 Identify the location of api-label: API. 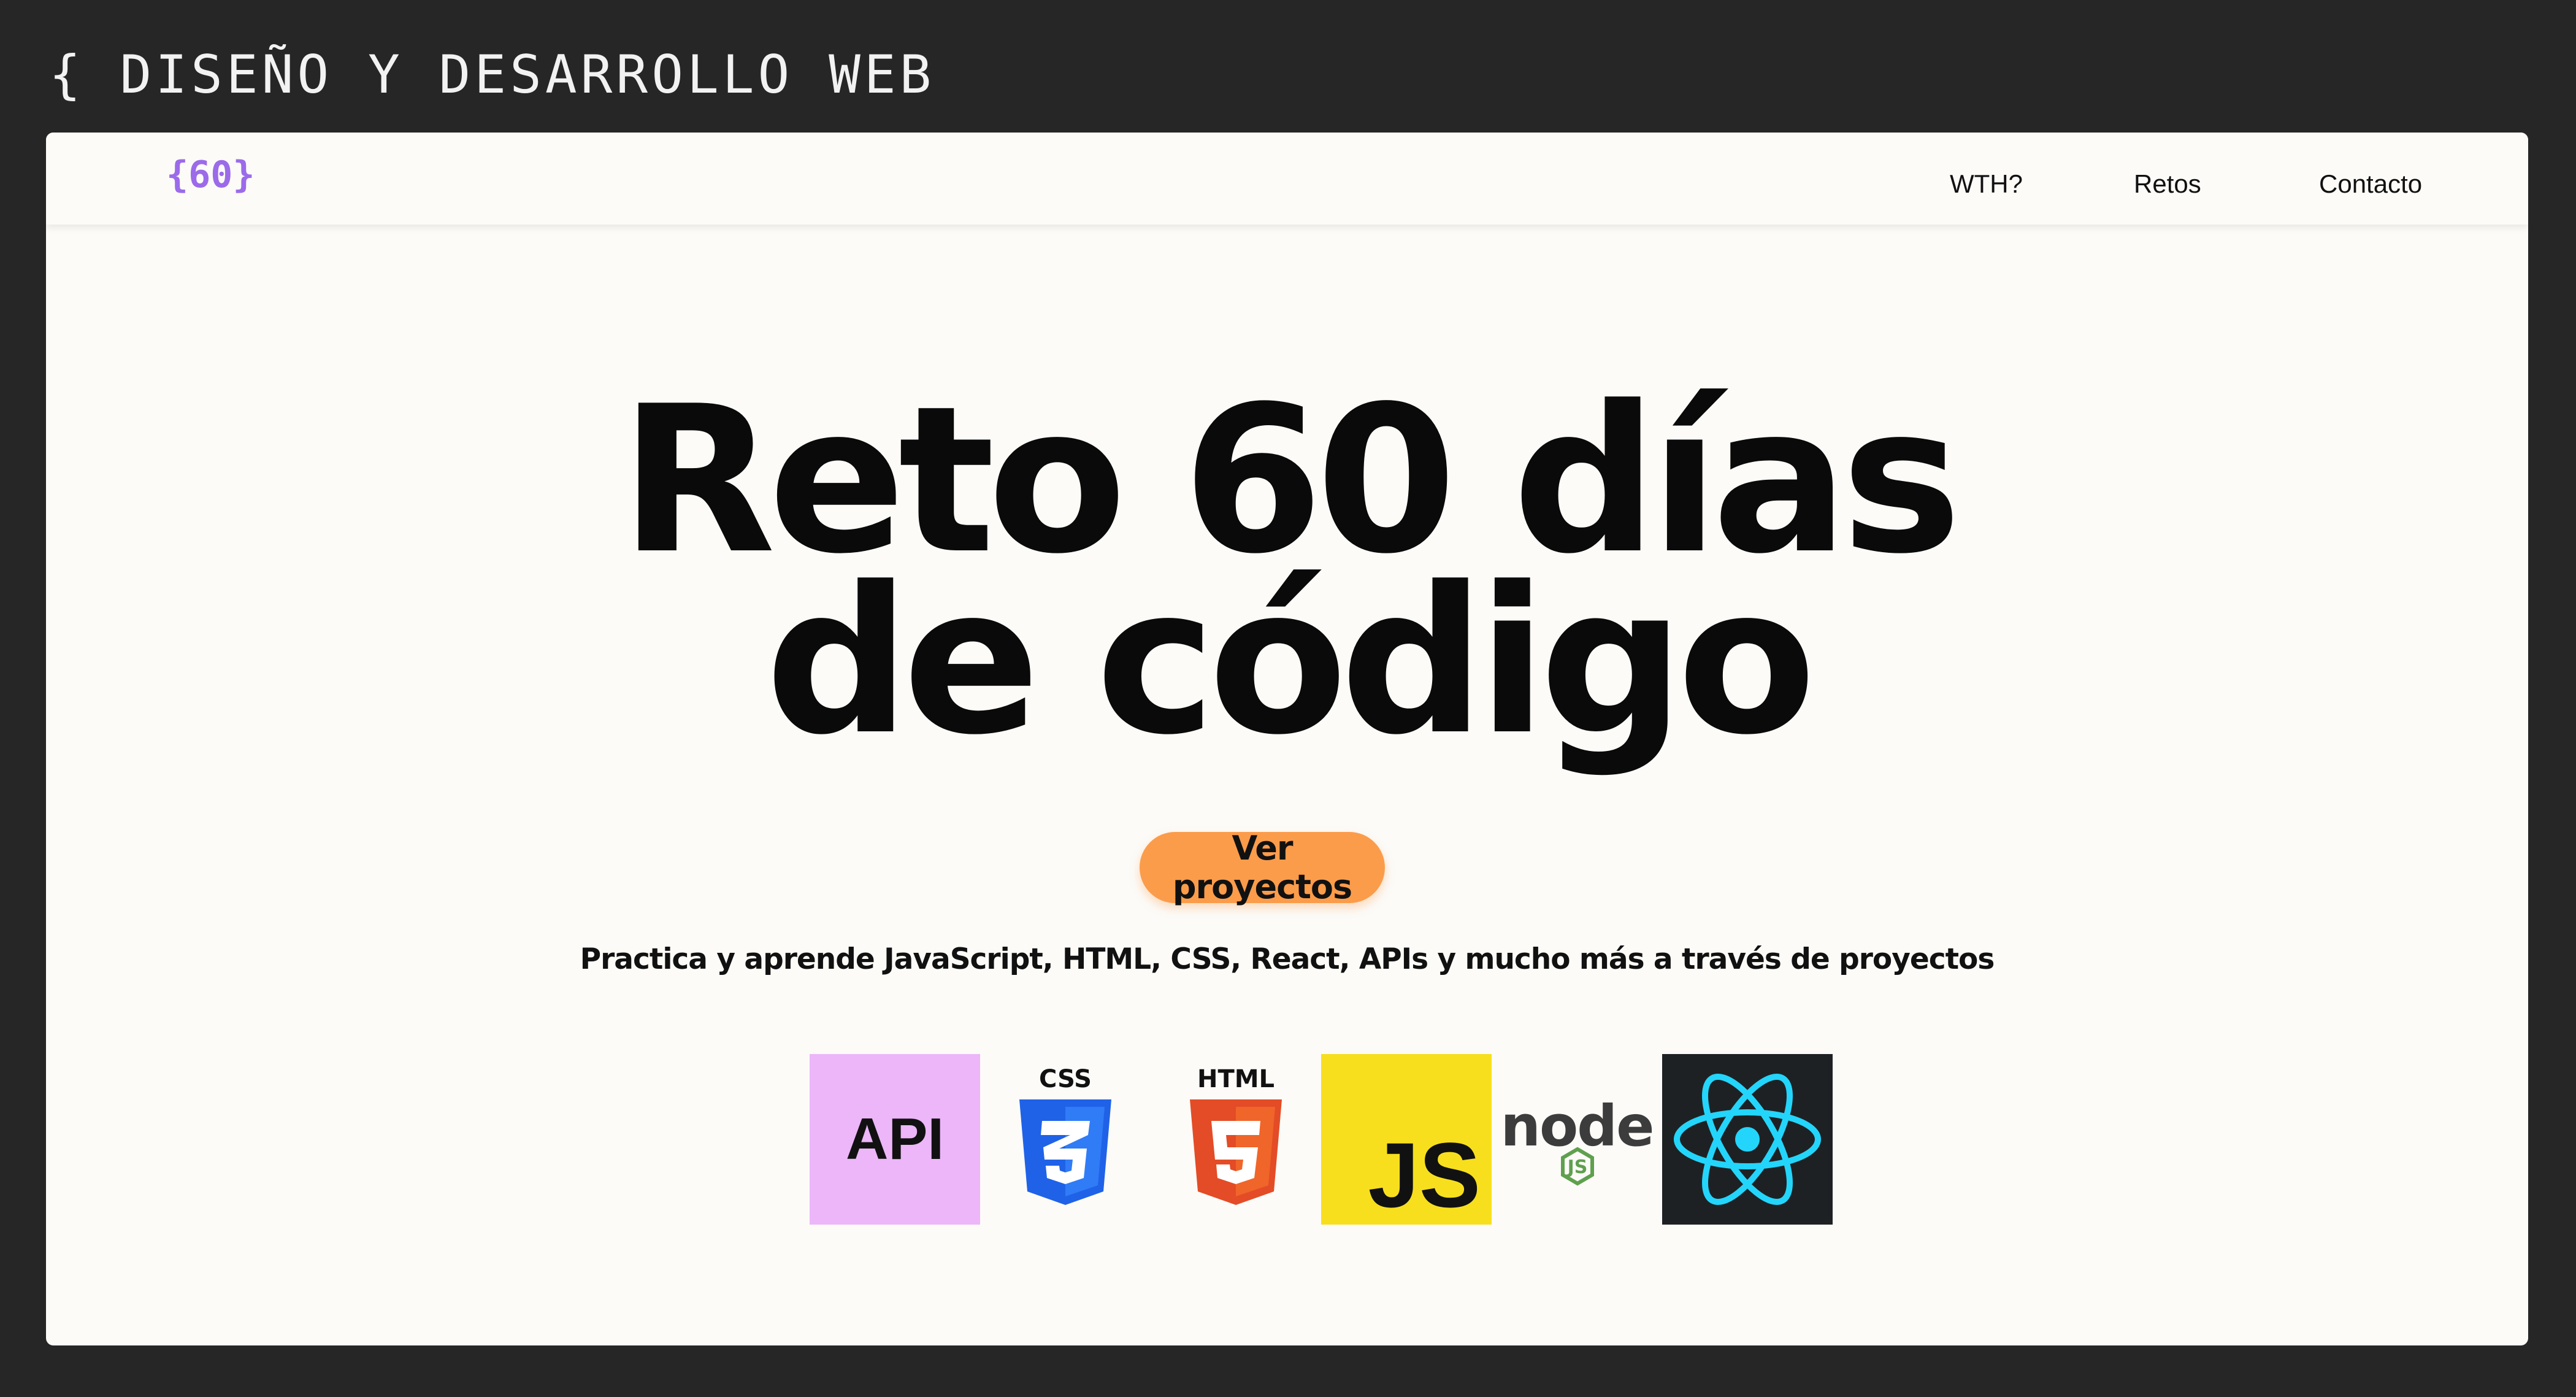
(895, 1139).